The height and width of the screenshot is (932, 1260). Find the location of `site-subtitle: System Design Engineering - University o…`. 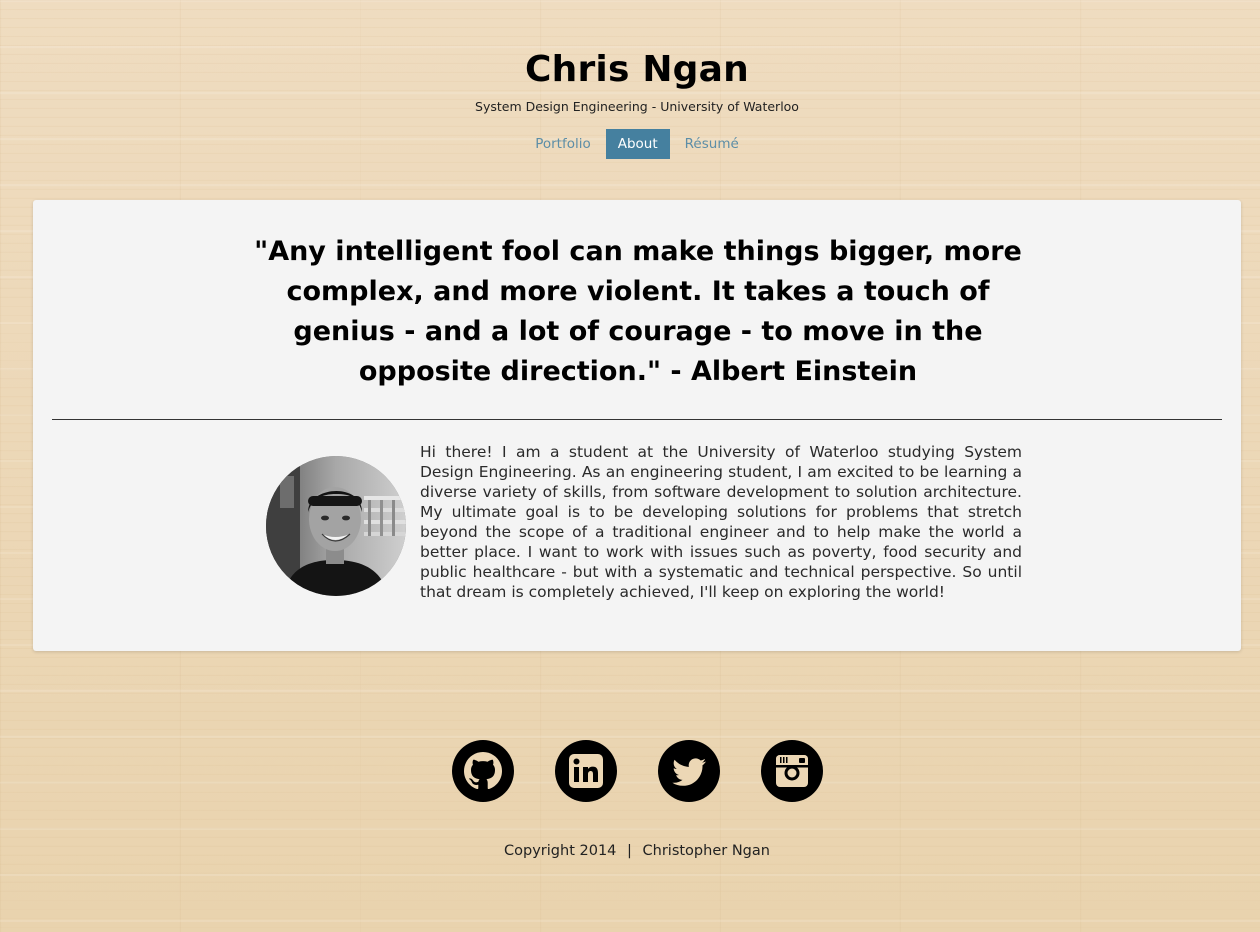

site-subtitle: System Design Engineering - University o… is located at coordinates (637, 106).